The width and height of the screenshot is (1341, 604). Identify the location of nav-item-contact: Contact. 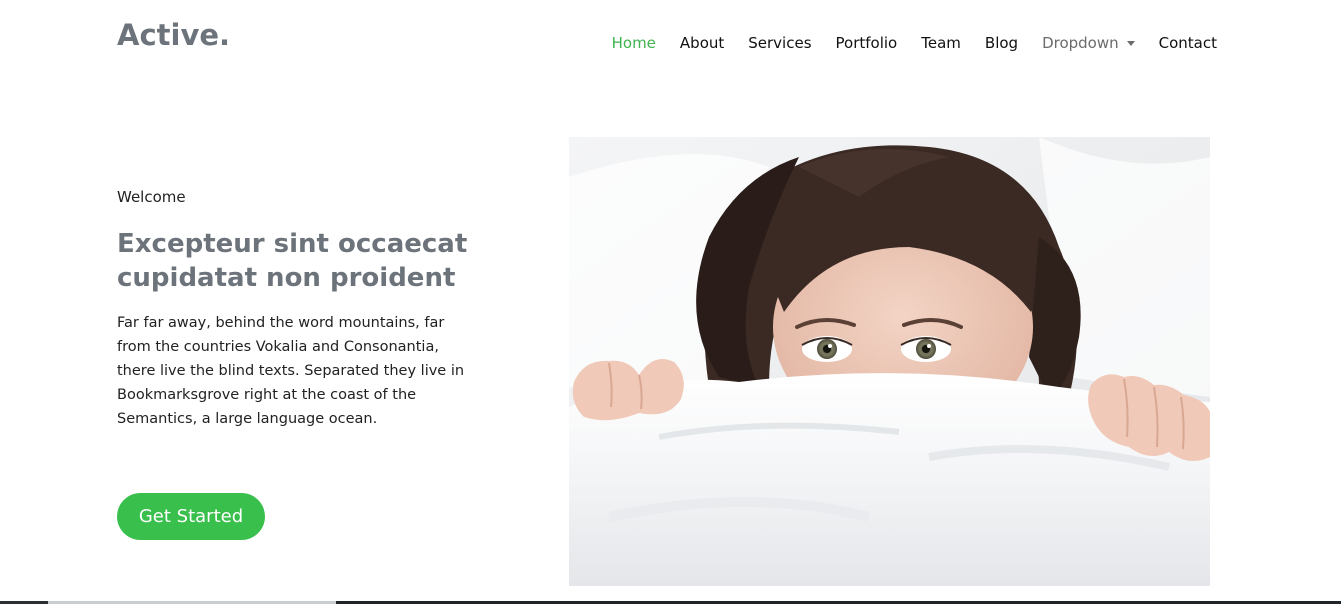
(1188, 43).